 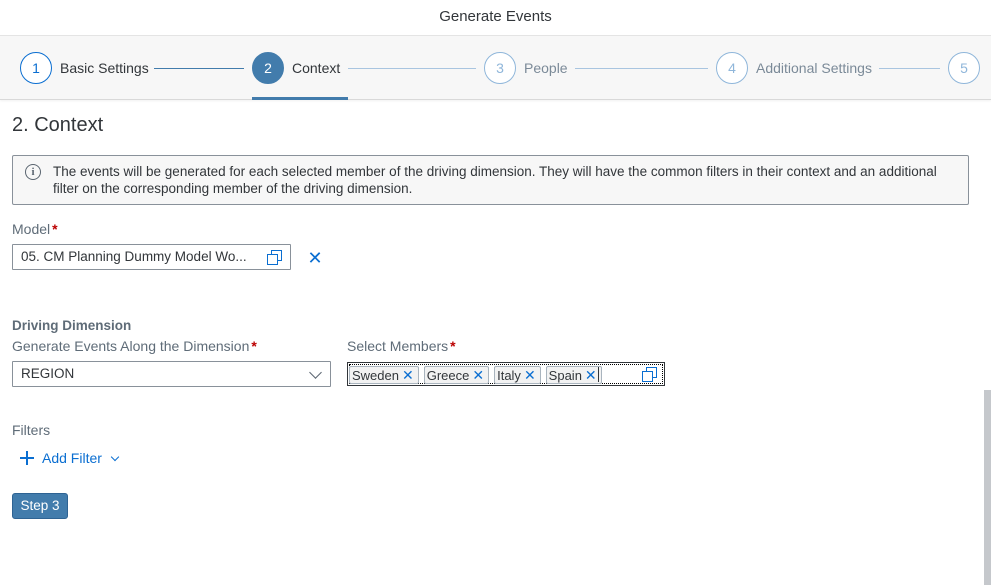 I want to click on token-label: Sweden, so click(x=375, y=375).